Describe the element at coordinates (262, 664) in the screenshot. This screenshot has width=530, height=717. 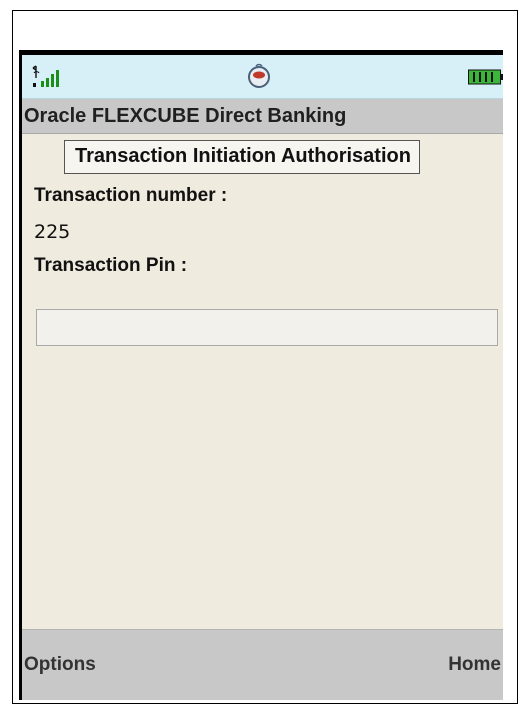
I see `softkey-bar: Options Home` at that location.